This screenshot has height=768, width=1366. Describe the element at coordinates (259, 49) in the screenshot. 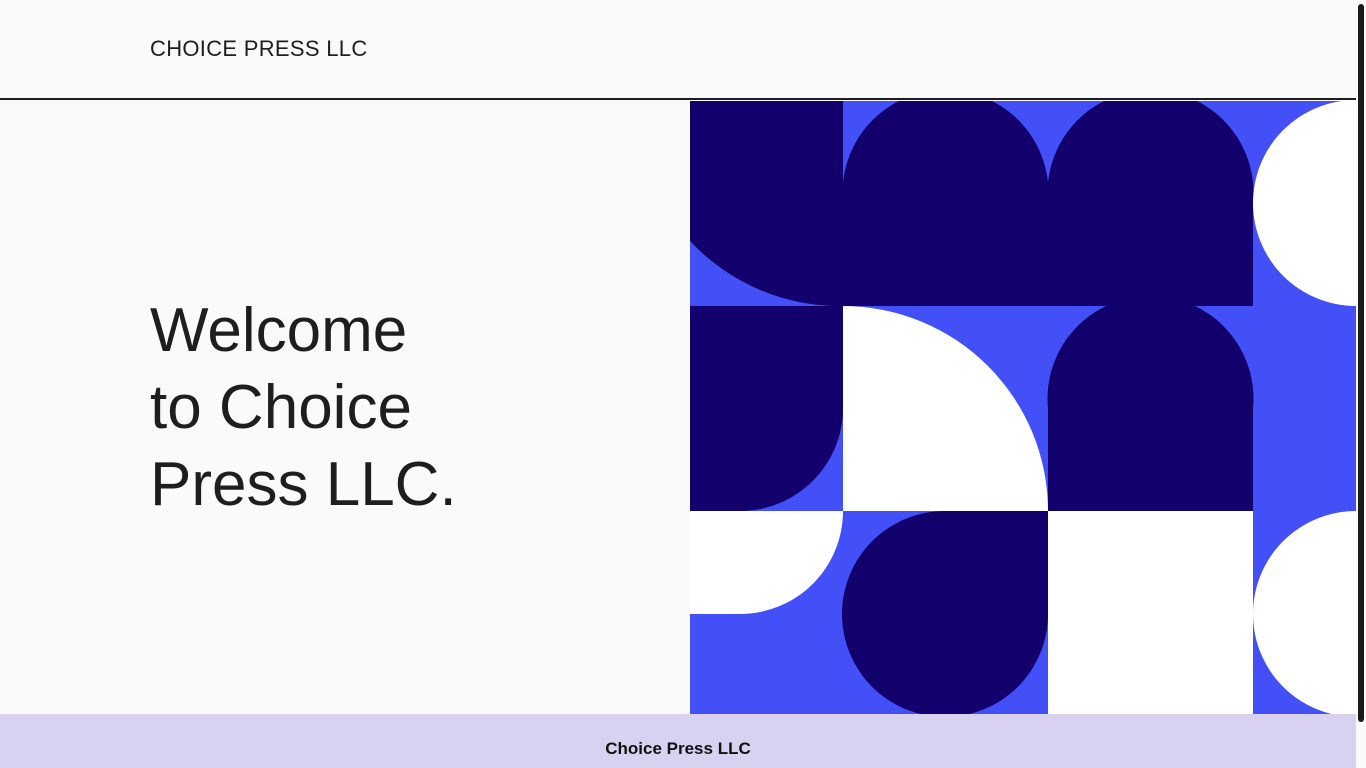

I see `site-title-link: CHOICE PRESS LLC` at that location.